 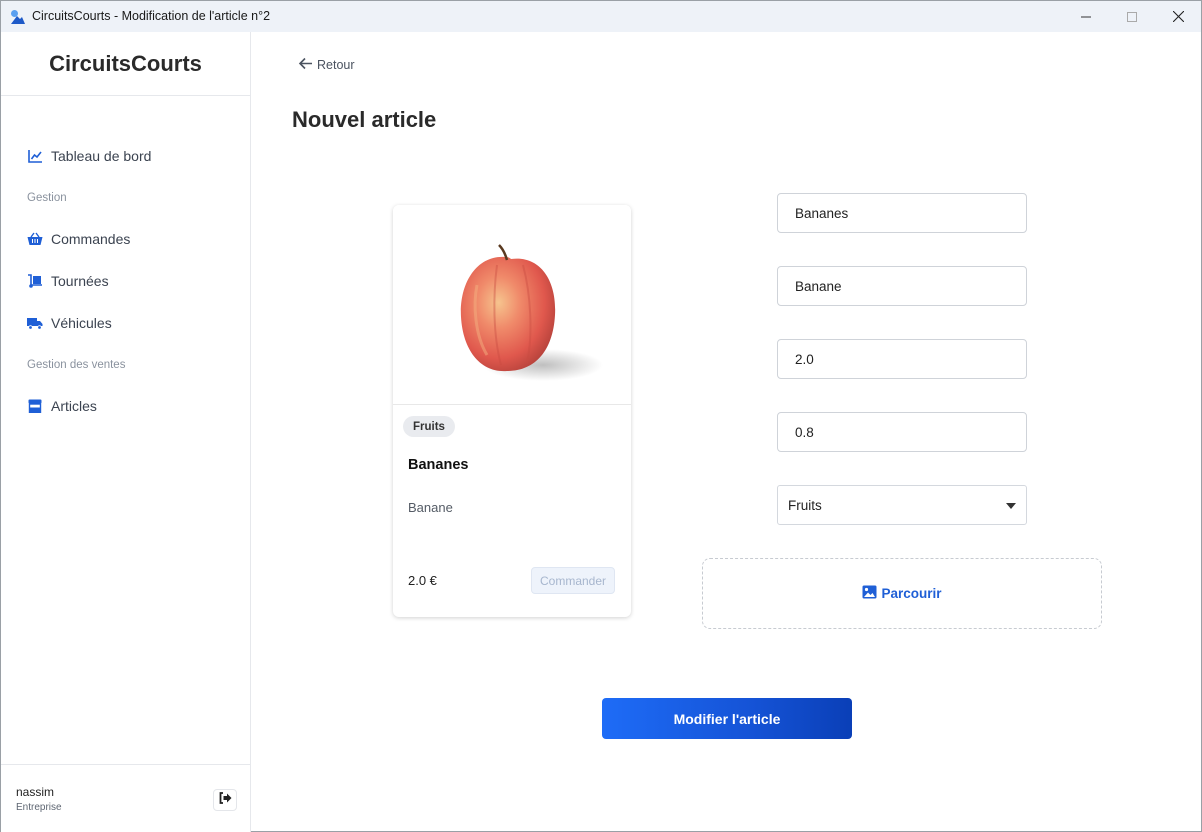 What do you see at coordinates (1086, 16) in the screenshot?
I see `minimize-button` at bounding box center [1086, 16].